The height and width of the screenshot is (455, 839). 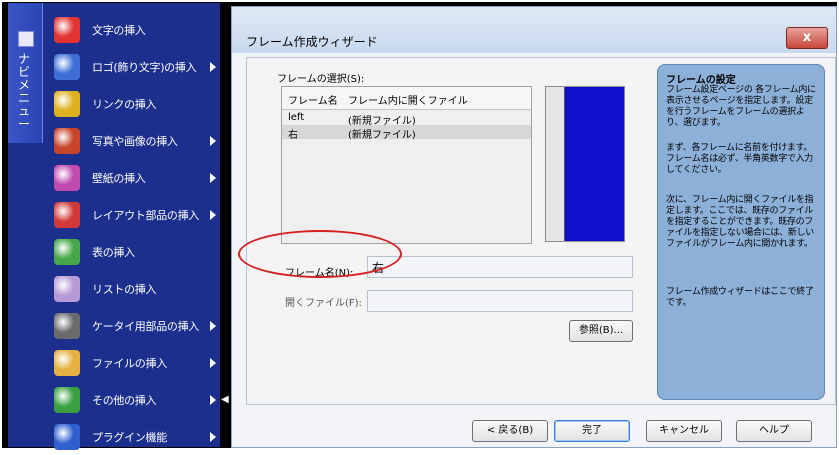 I want to click on logo-icon, so click(x=67, y=66).